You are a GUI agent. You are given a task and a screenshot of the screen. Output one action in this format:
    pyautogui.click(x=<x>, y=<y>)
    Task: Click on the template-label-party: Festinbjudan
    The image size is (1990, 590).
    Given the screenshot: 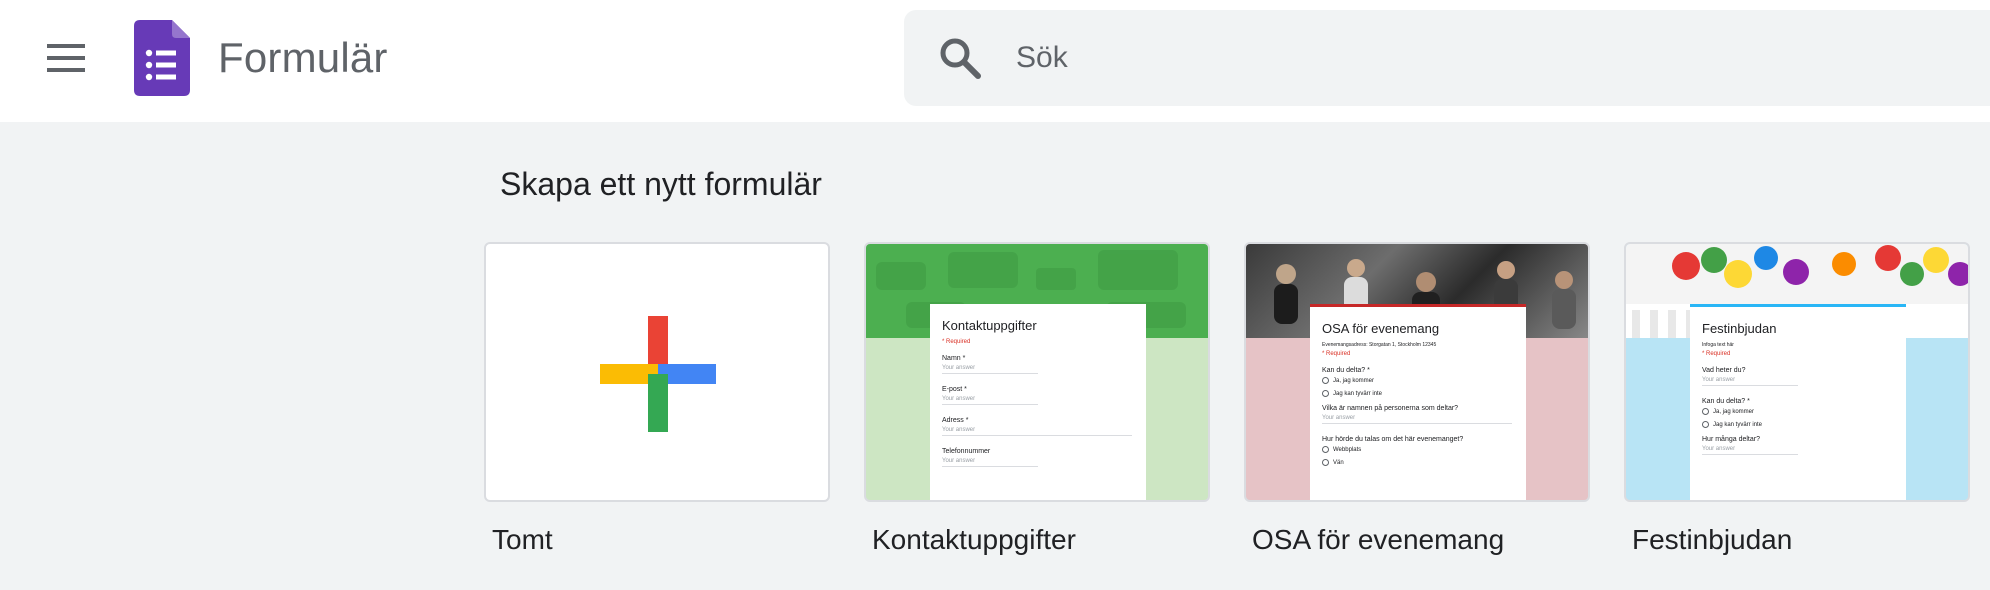 What is the action you would take?
    pyautogui.click(x=1712, y=540)
    